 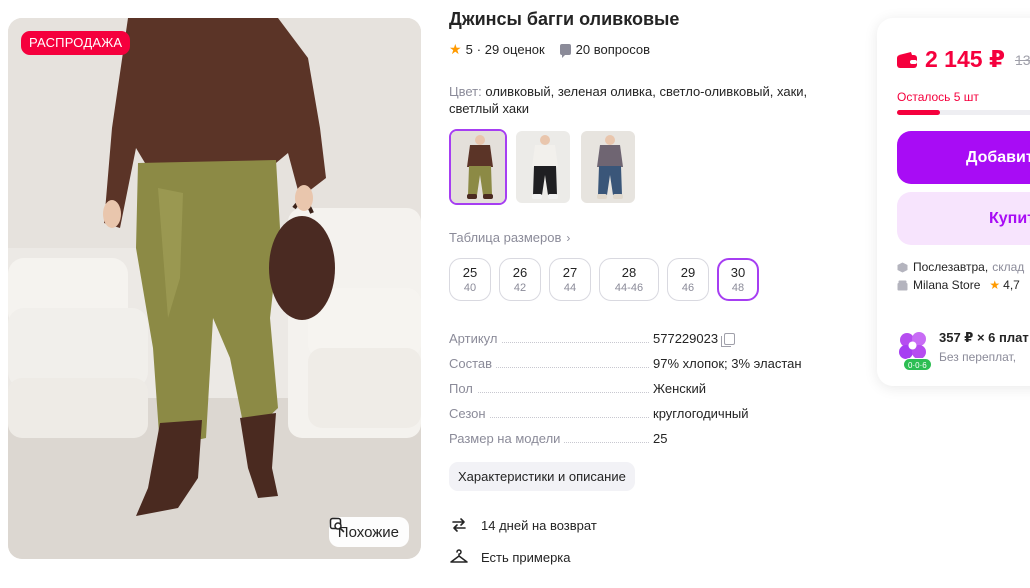 I want to click on star-icon: ★, so click(x=455, y=49).